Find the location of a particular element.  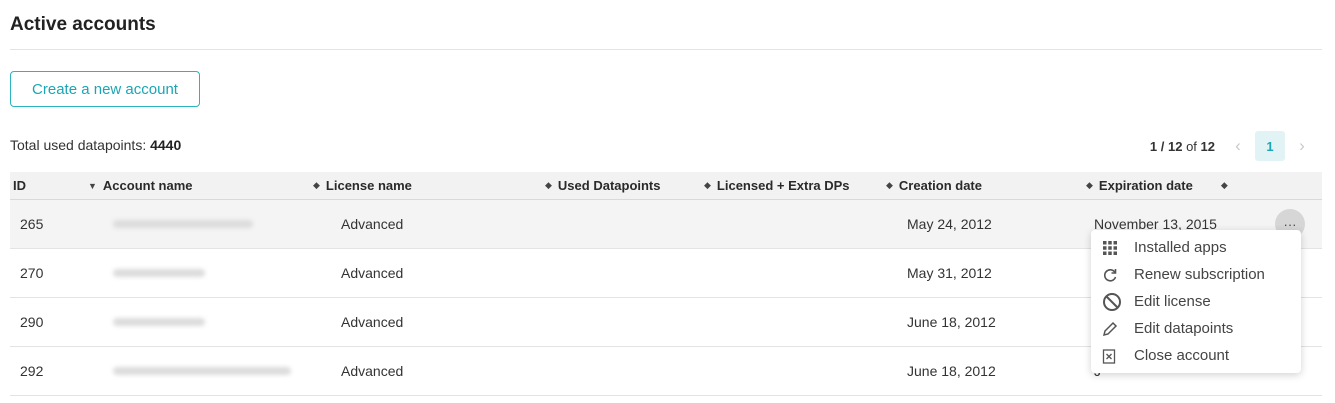

total-datapoints-label: Total used datapoints: is located at coordinates (80, 145).